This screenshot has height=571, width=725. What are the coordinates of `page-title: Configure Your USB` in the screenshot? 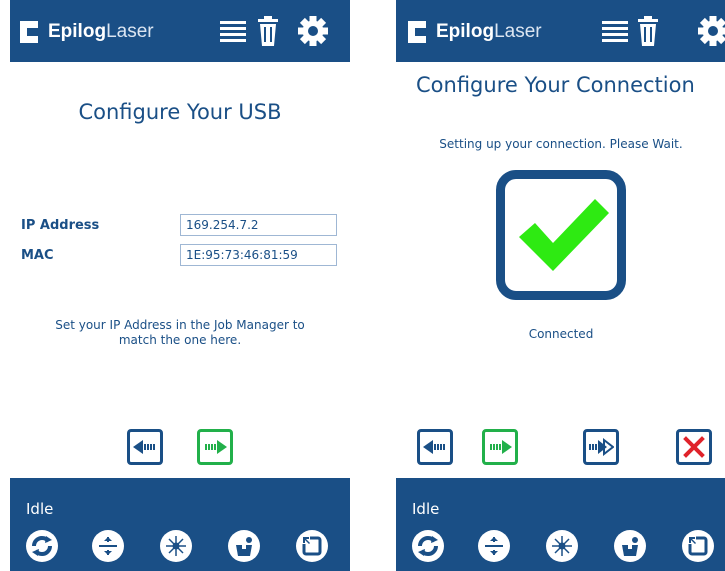 It's located at (180, 112).